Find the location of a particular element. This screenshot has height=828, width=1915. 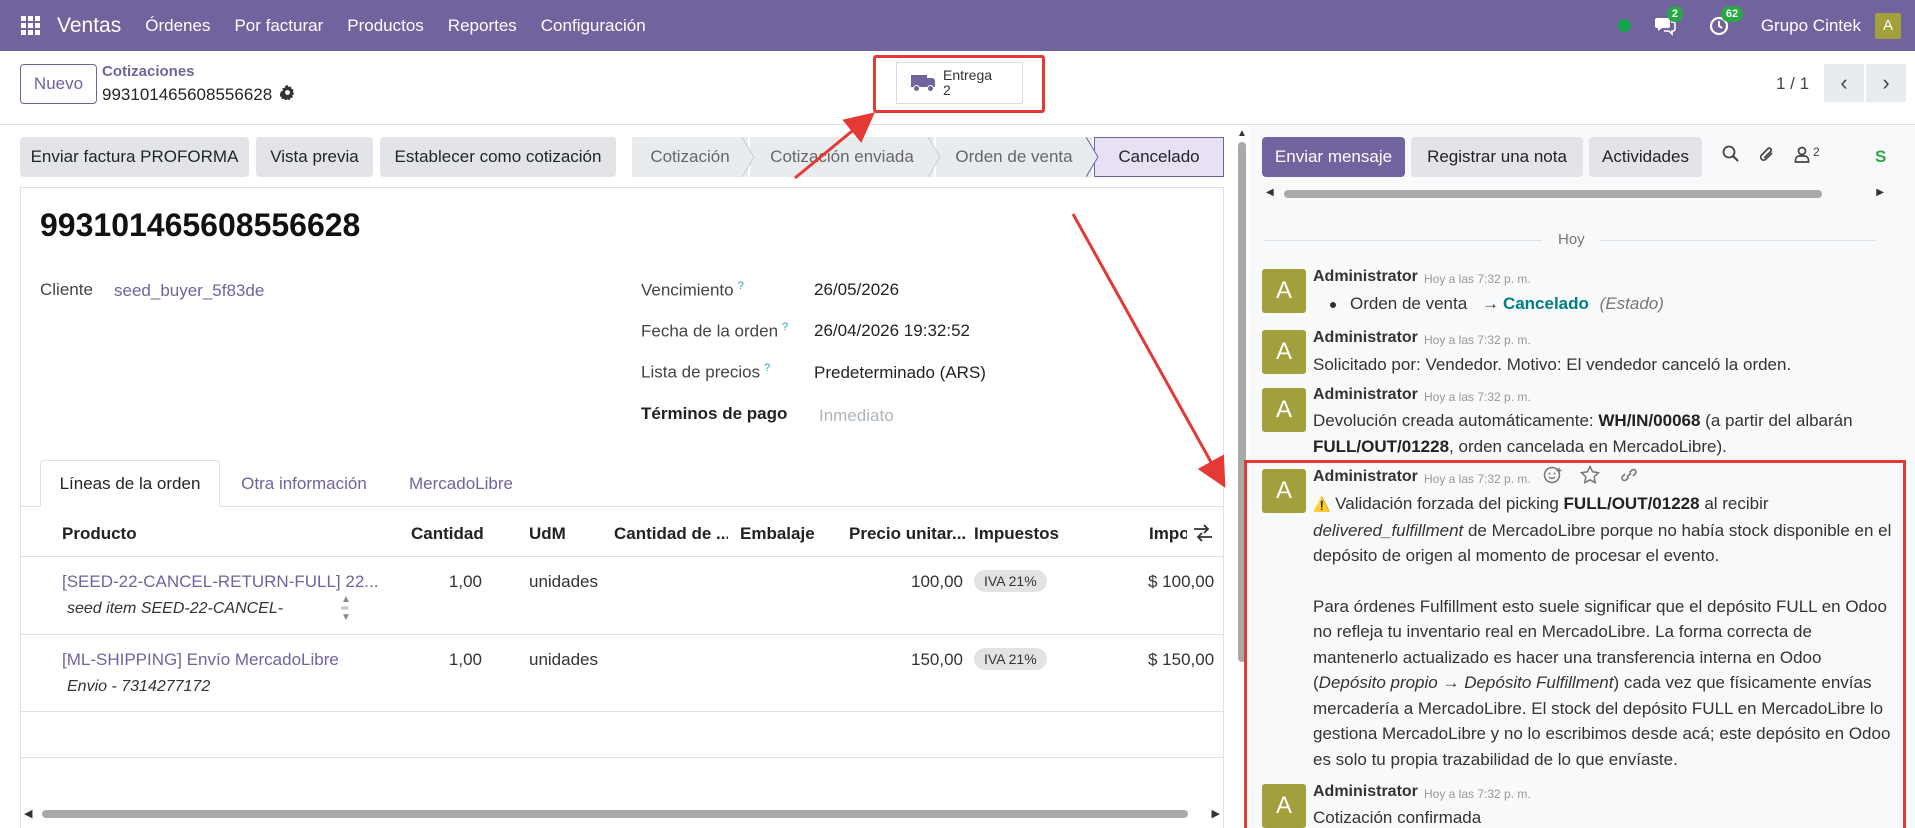

preview-button: Vista previa is located at coordinates (314, 157).